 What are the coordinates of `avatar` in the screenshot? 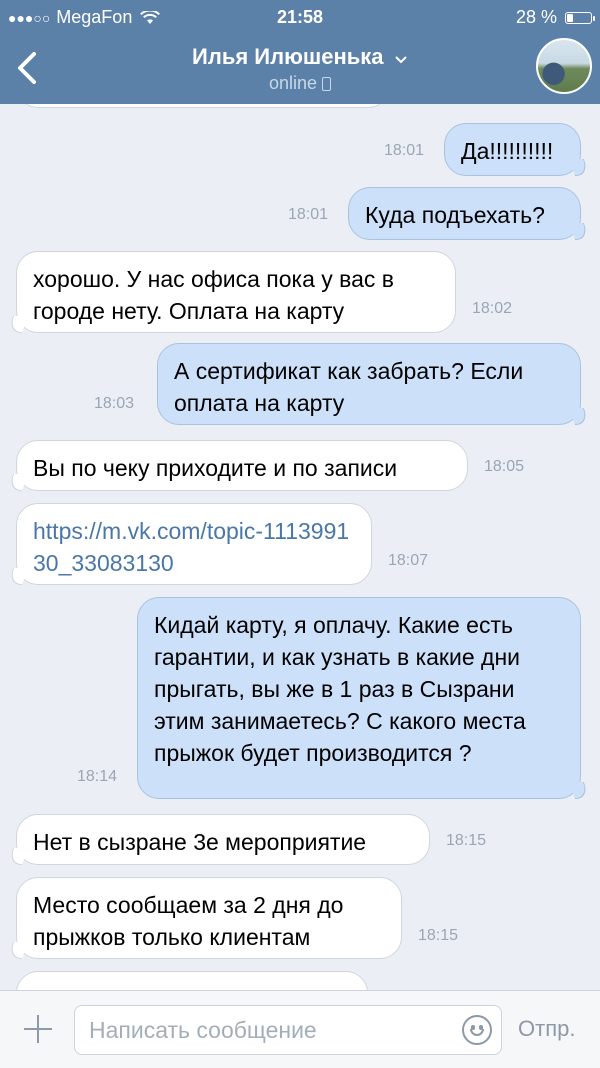 It's located at (564, 66).